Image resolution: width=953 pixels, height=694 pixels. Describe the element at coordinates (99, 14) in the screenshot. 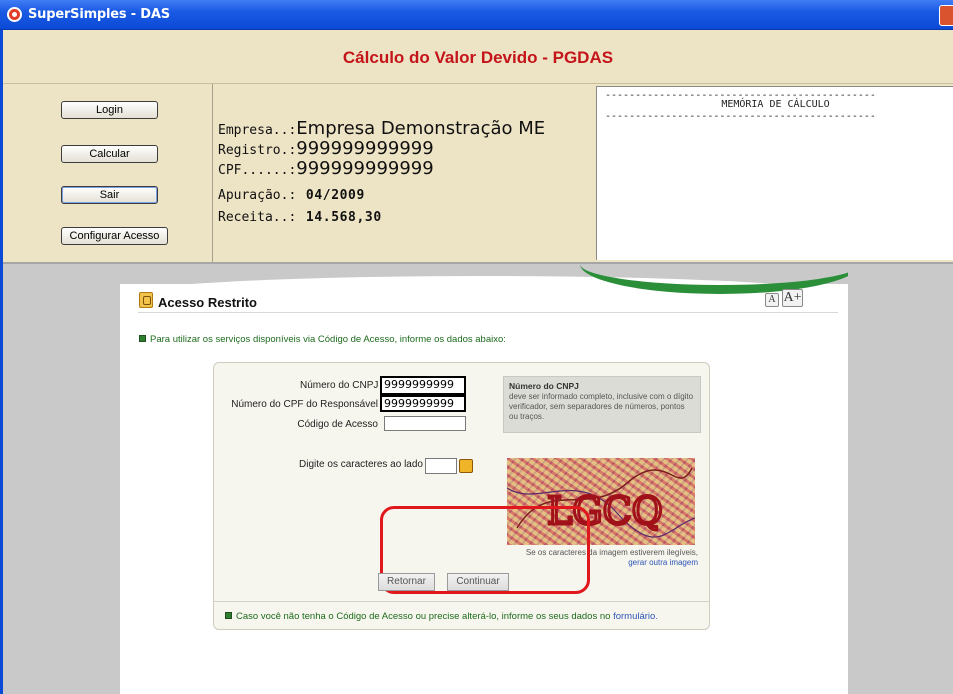

I see `window-title: SuperSimples - DAS` at that location.